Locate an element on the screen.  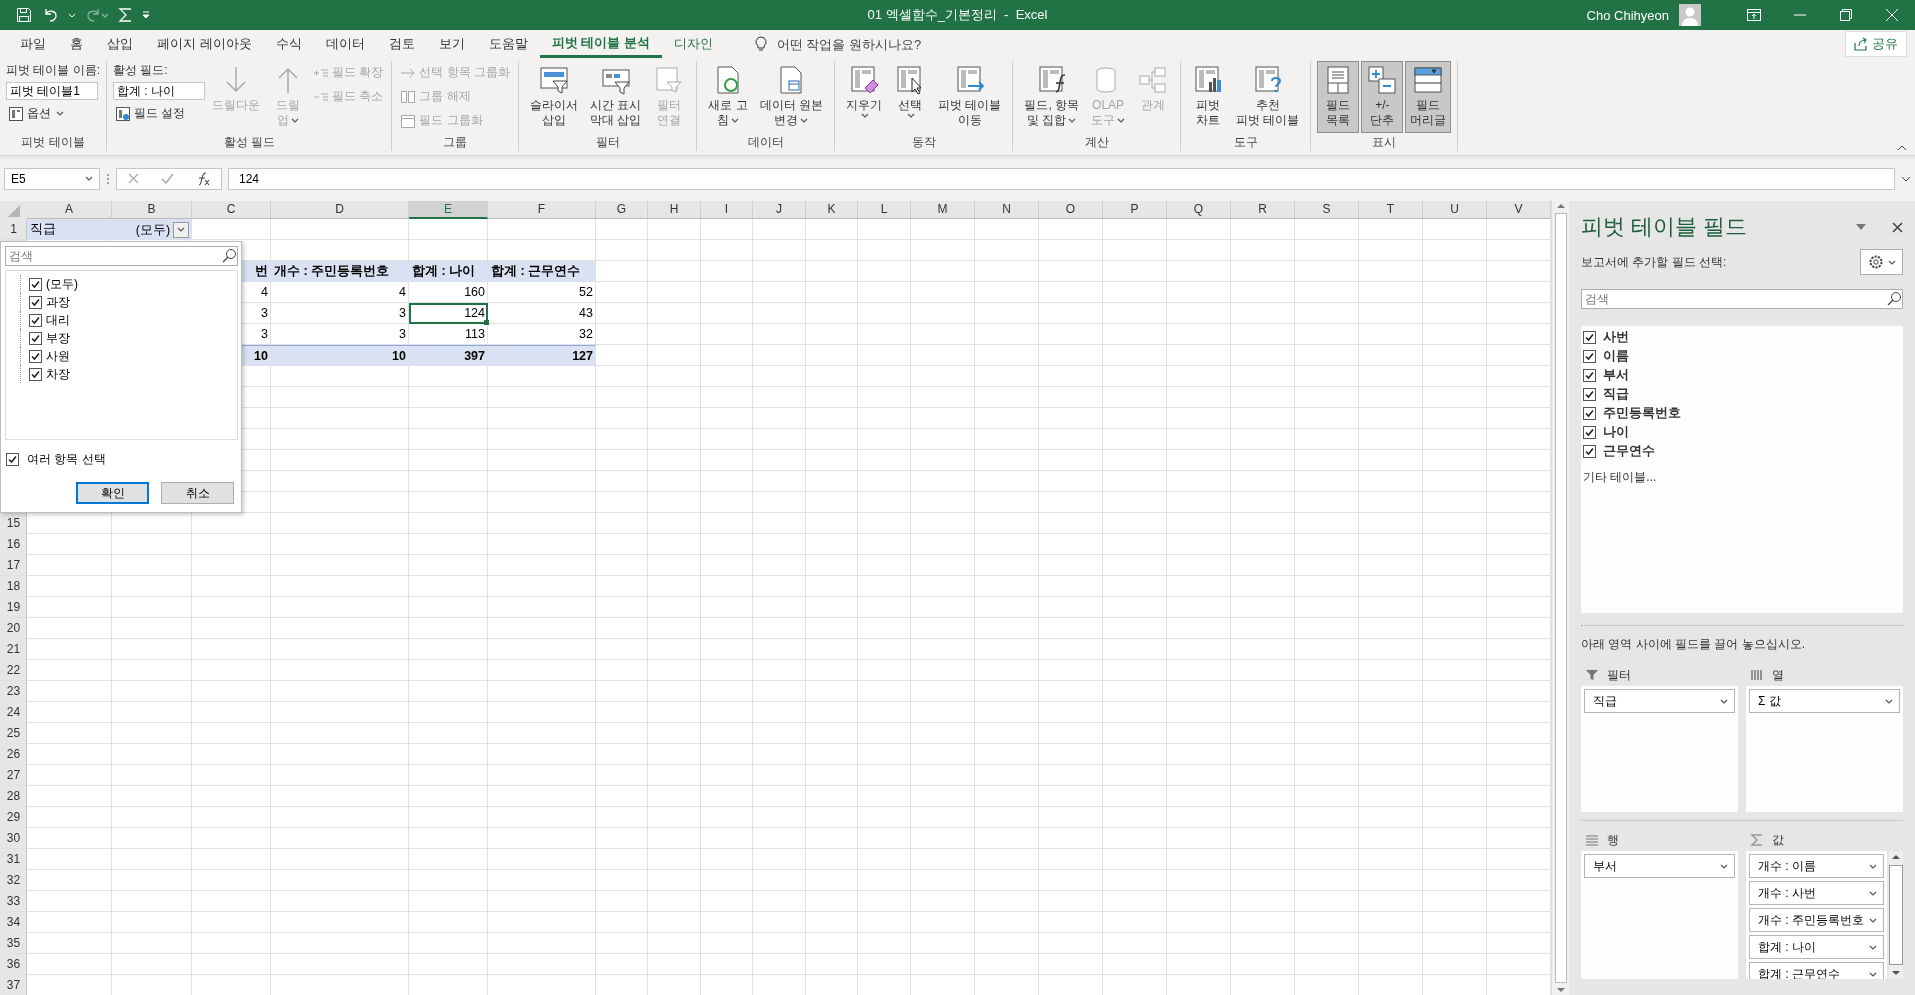
input-field: 합계 : 나이 is located at coordinates (159, 91).